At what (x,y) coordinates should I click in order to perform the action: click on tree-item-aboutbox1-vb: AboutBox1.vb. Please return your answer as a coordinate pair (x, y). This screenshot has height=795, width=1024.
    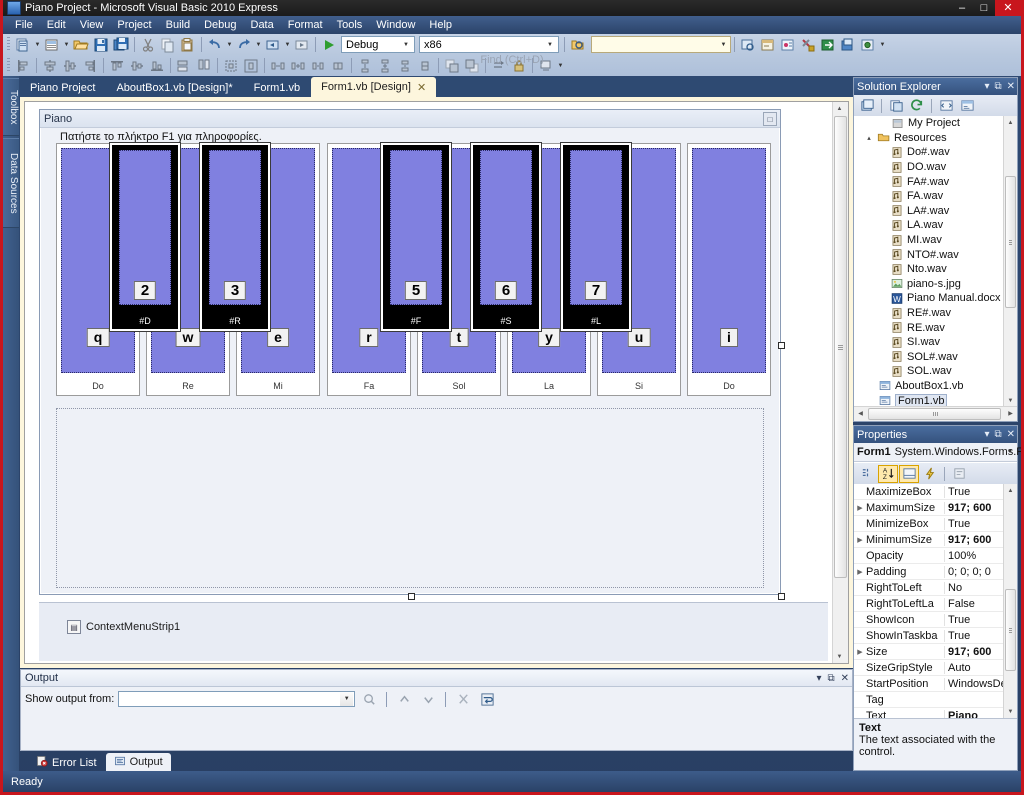
    Looking at the image, I should click on (935, 386).